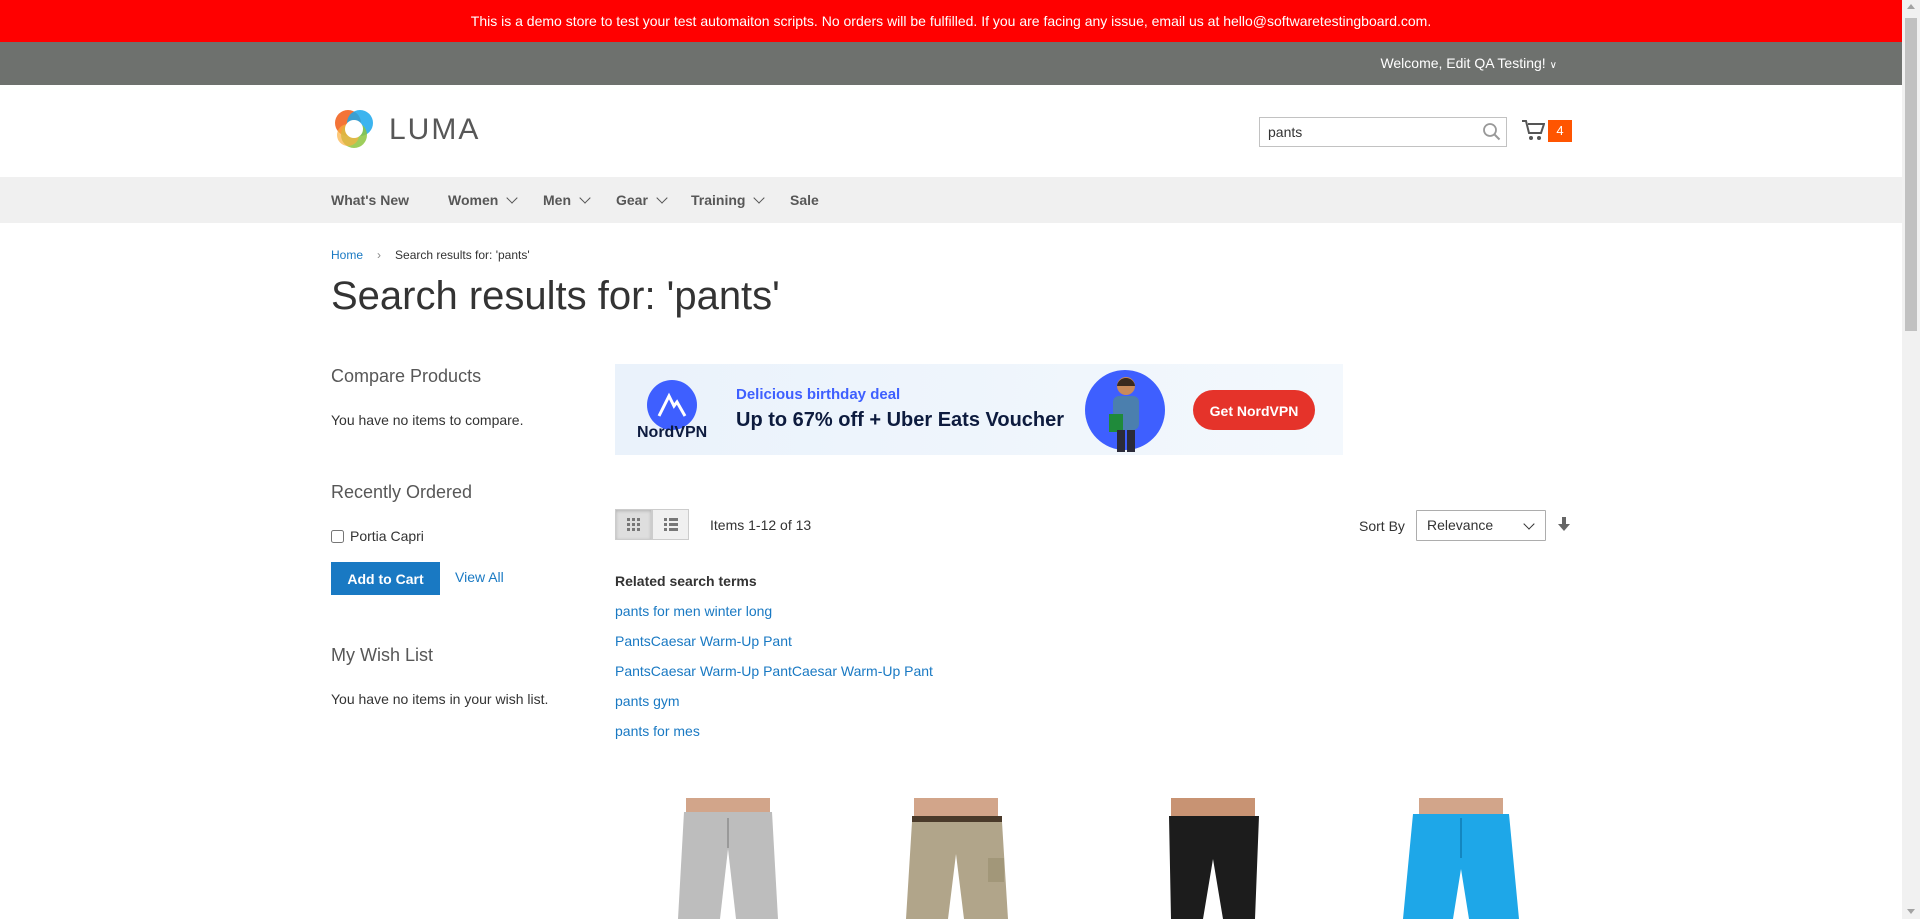 The width and height of the screenshot is (1920, 919). I want to click on list-view-icon, so click(671, 524).